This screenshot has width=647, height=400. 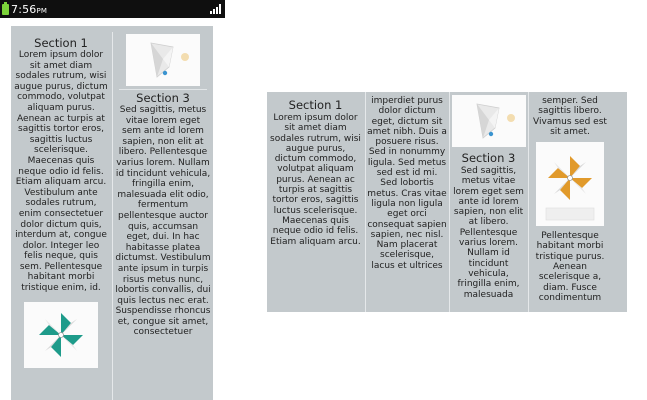 I want to click on section-1-title: Section 1, so click(x=61, y=43).